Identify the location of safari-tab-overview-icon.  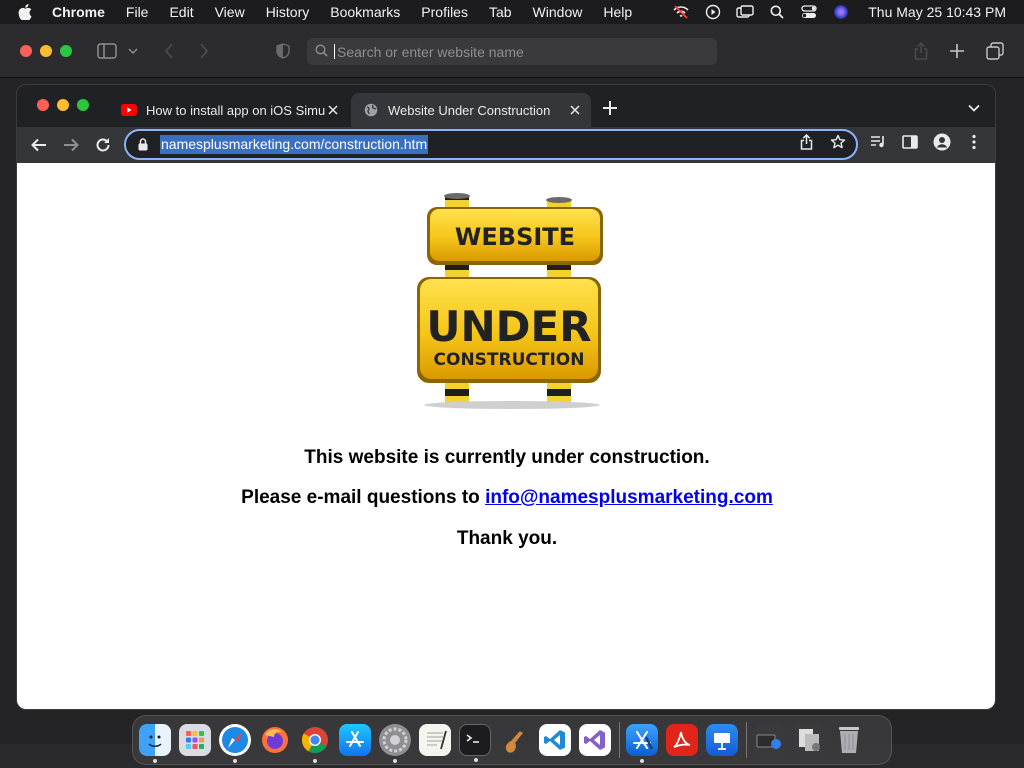
(995, 51).